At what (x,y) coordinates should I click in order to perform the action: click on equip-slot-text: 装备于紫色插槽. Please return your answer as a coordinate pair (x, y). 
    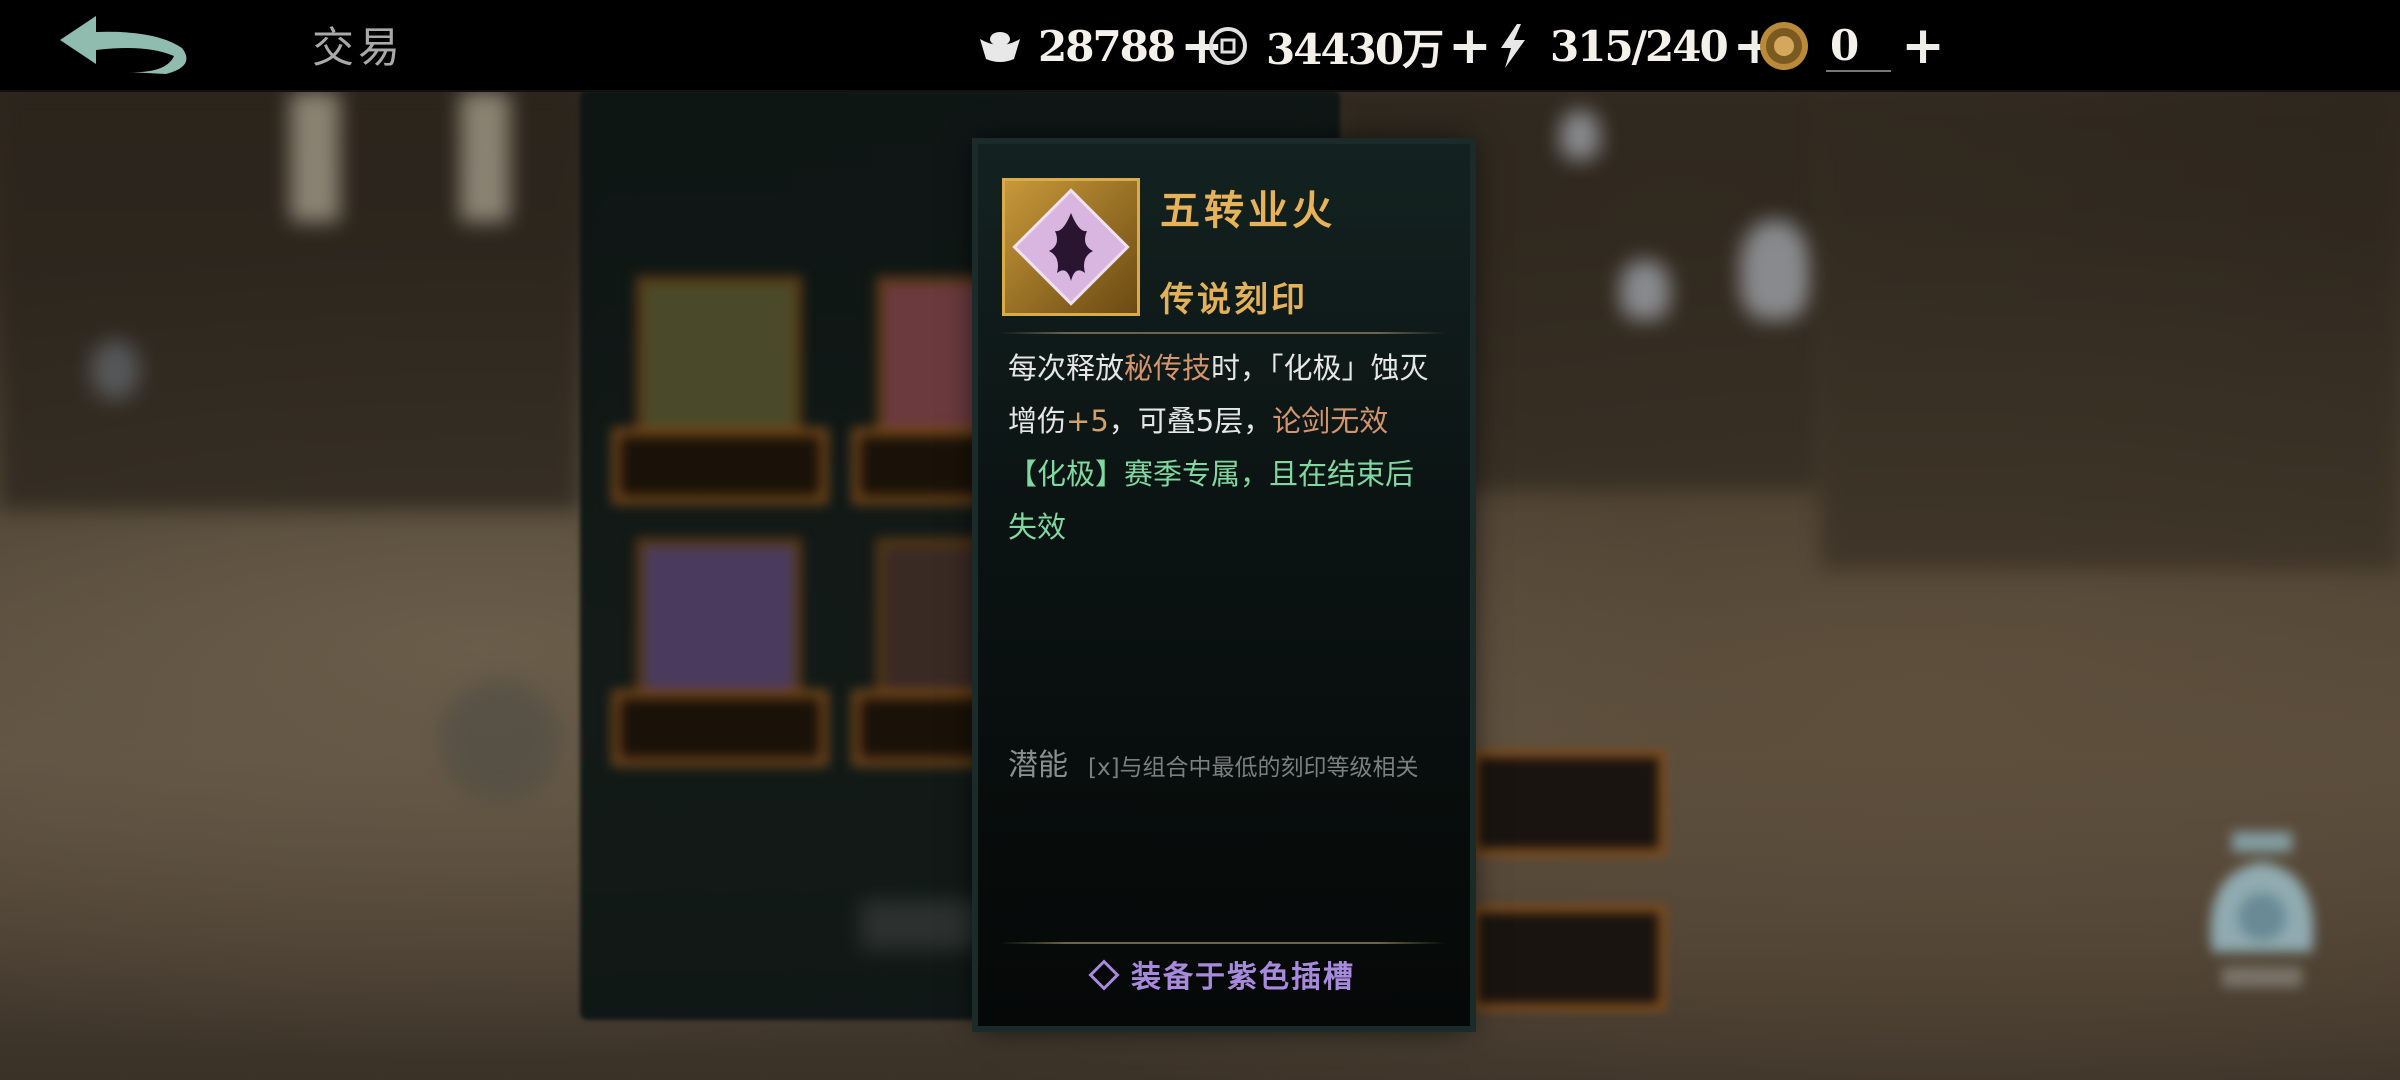
    Looking at the image, I should click on (1243, 977).